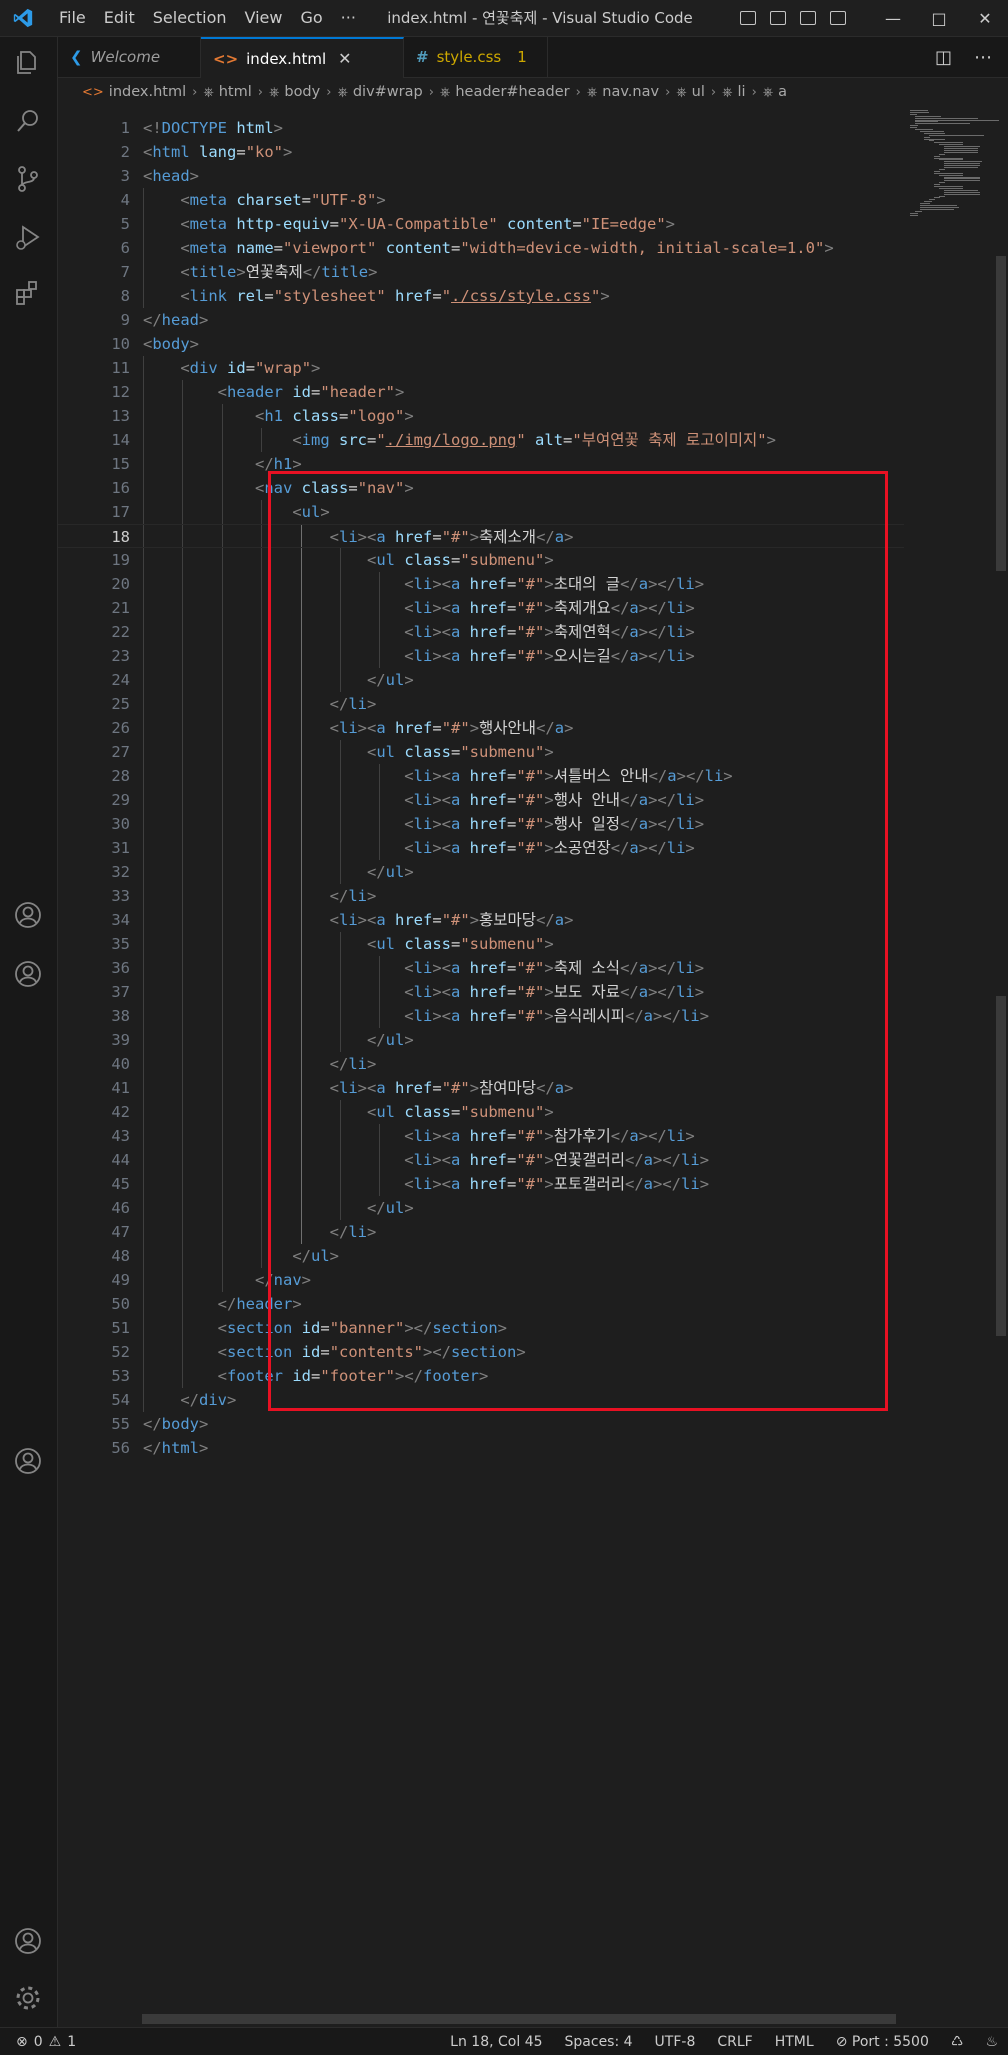 The height and width of the screenshot is (2055, 1008). Describe the element at coordinates (519, 2019) in the screenshot. I see `horizontal-scrollbar` at that location.